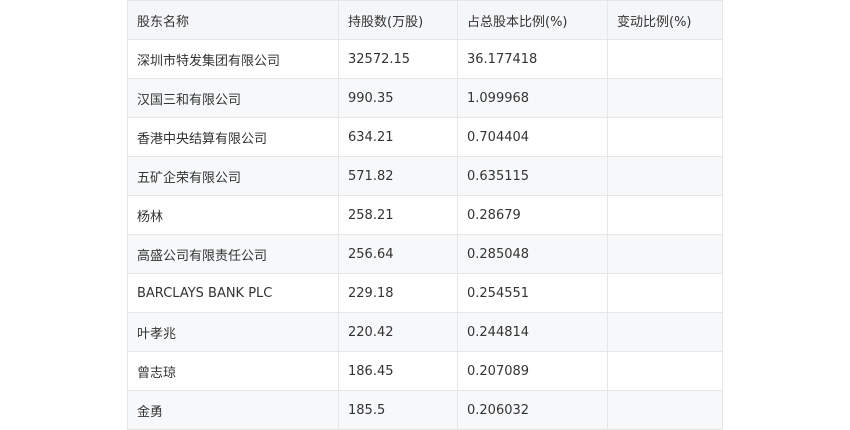 The width and height of the screenshot is (850, 430). I want to click on table-row: 香港中央结算有限公司 634.21 0.704404, so click(425, 137).